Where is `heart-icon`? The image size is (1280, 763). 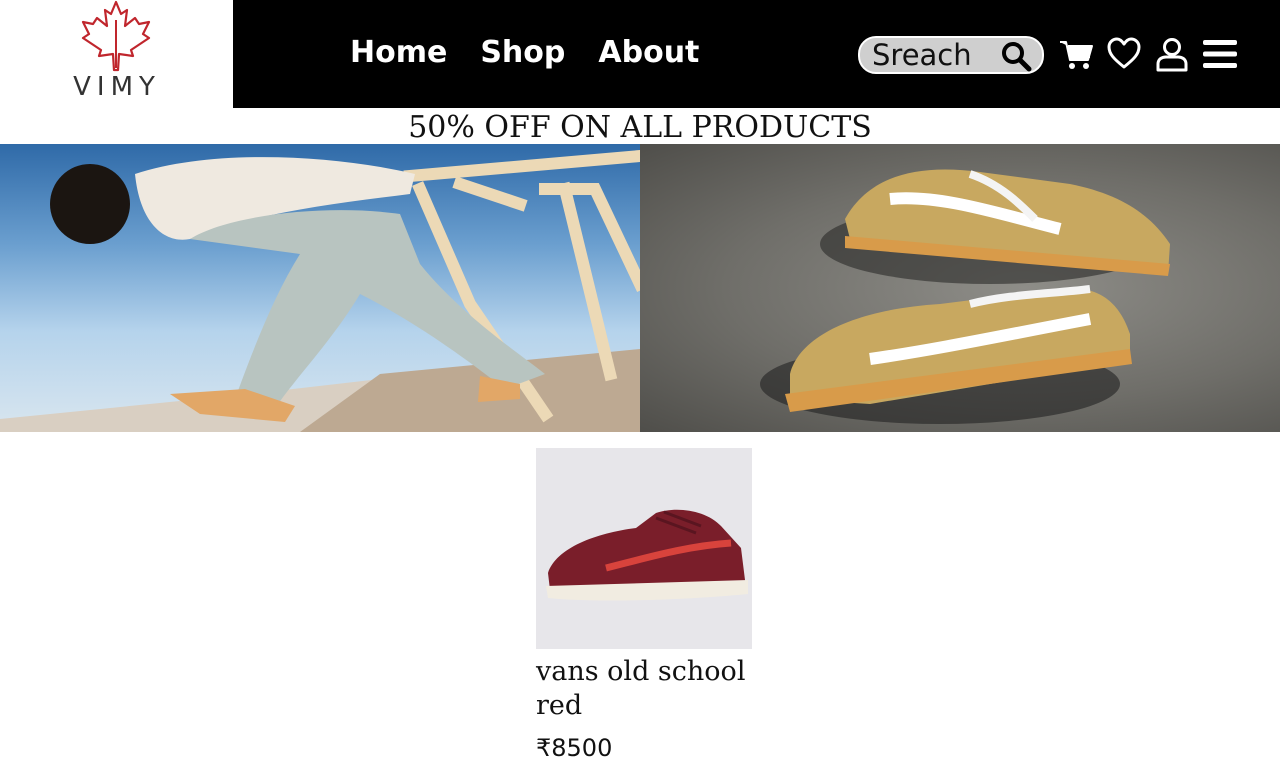 heart-icon is located at coordinates (1124, 54).